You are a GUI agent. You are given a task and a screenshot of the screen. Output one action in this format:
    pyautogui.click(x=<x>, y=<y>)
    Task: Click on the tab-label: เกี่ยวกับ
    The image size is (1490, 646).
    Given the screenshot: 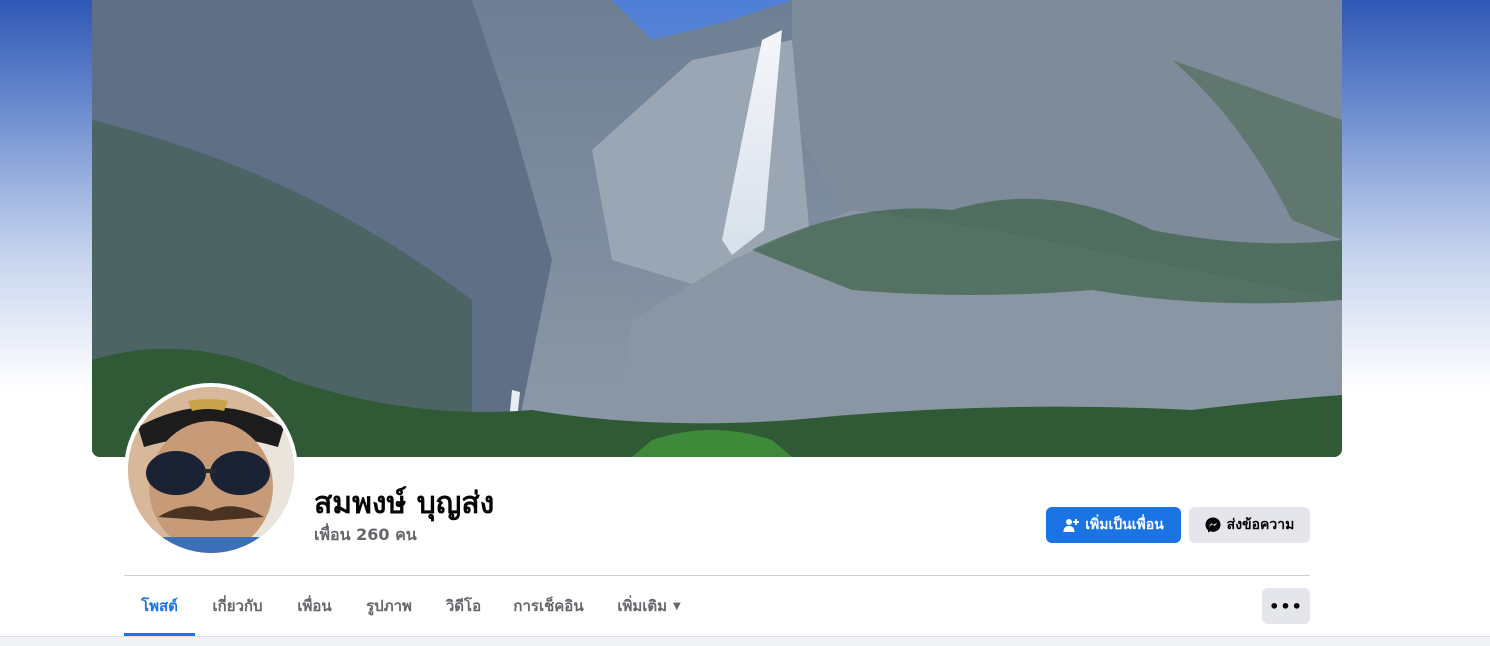 What is the action you would take?
    pyautogui.click(x=237, y=606)
    